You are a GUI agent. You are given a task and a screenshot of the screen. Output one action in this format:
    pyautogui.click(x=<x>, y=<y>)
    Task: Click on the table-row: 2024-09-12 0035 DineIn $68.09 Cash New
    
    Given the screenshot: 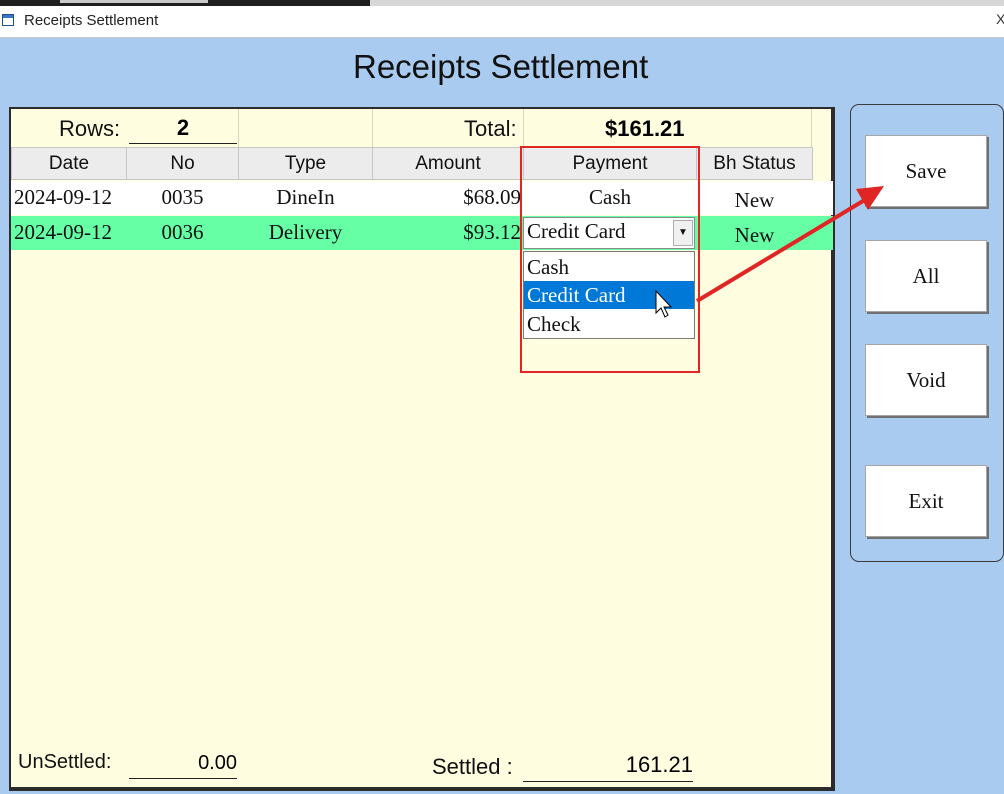 What is the action you would take?
    pyautogui.click(x=422, y=198)
    